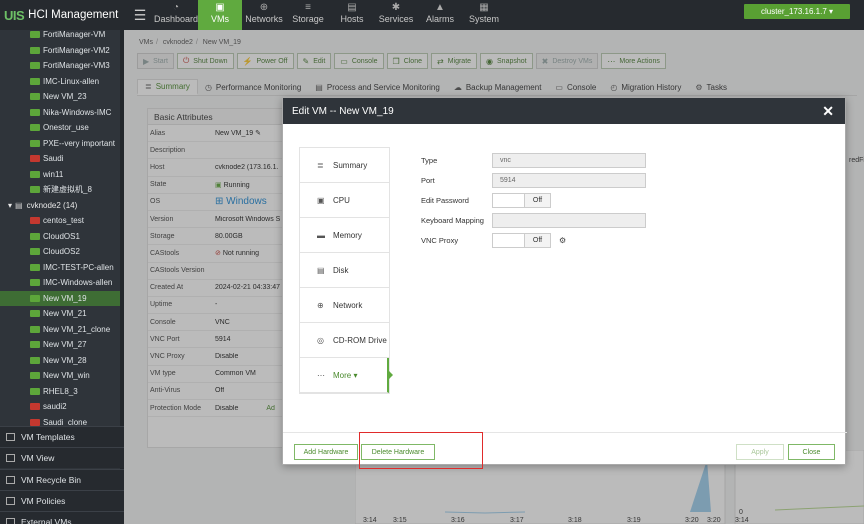  What do you see at coordinates (344, 200) in the screenshot?
I see `hardware-menu-cpu: ▣ CPU` at bounding box center [344, 200].